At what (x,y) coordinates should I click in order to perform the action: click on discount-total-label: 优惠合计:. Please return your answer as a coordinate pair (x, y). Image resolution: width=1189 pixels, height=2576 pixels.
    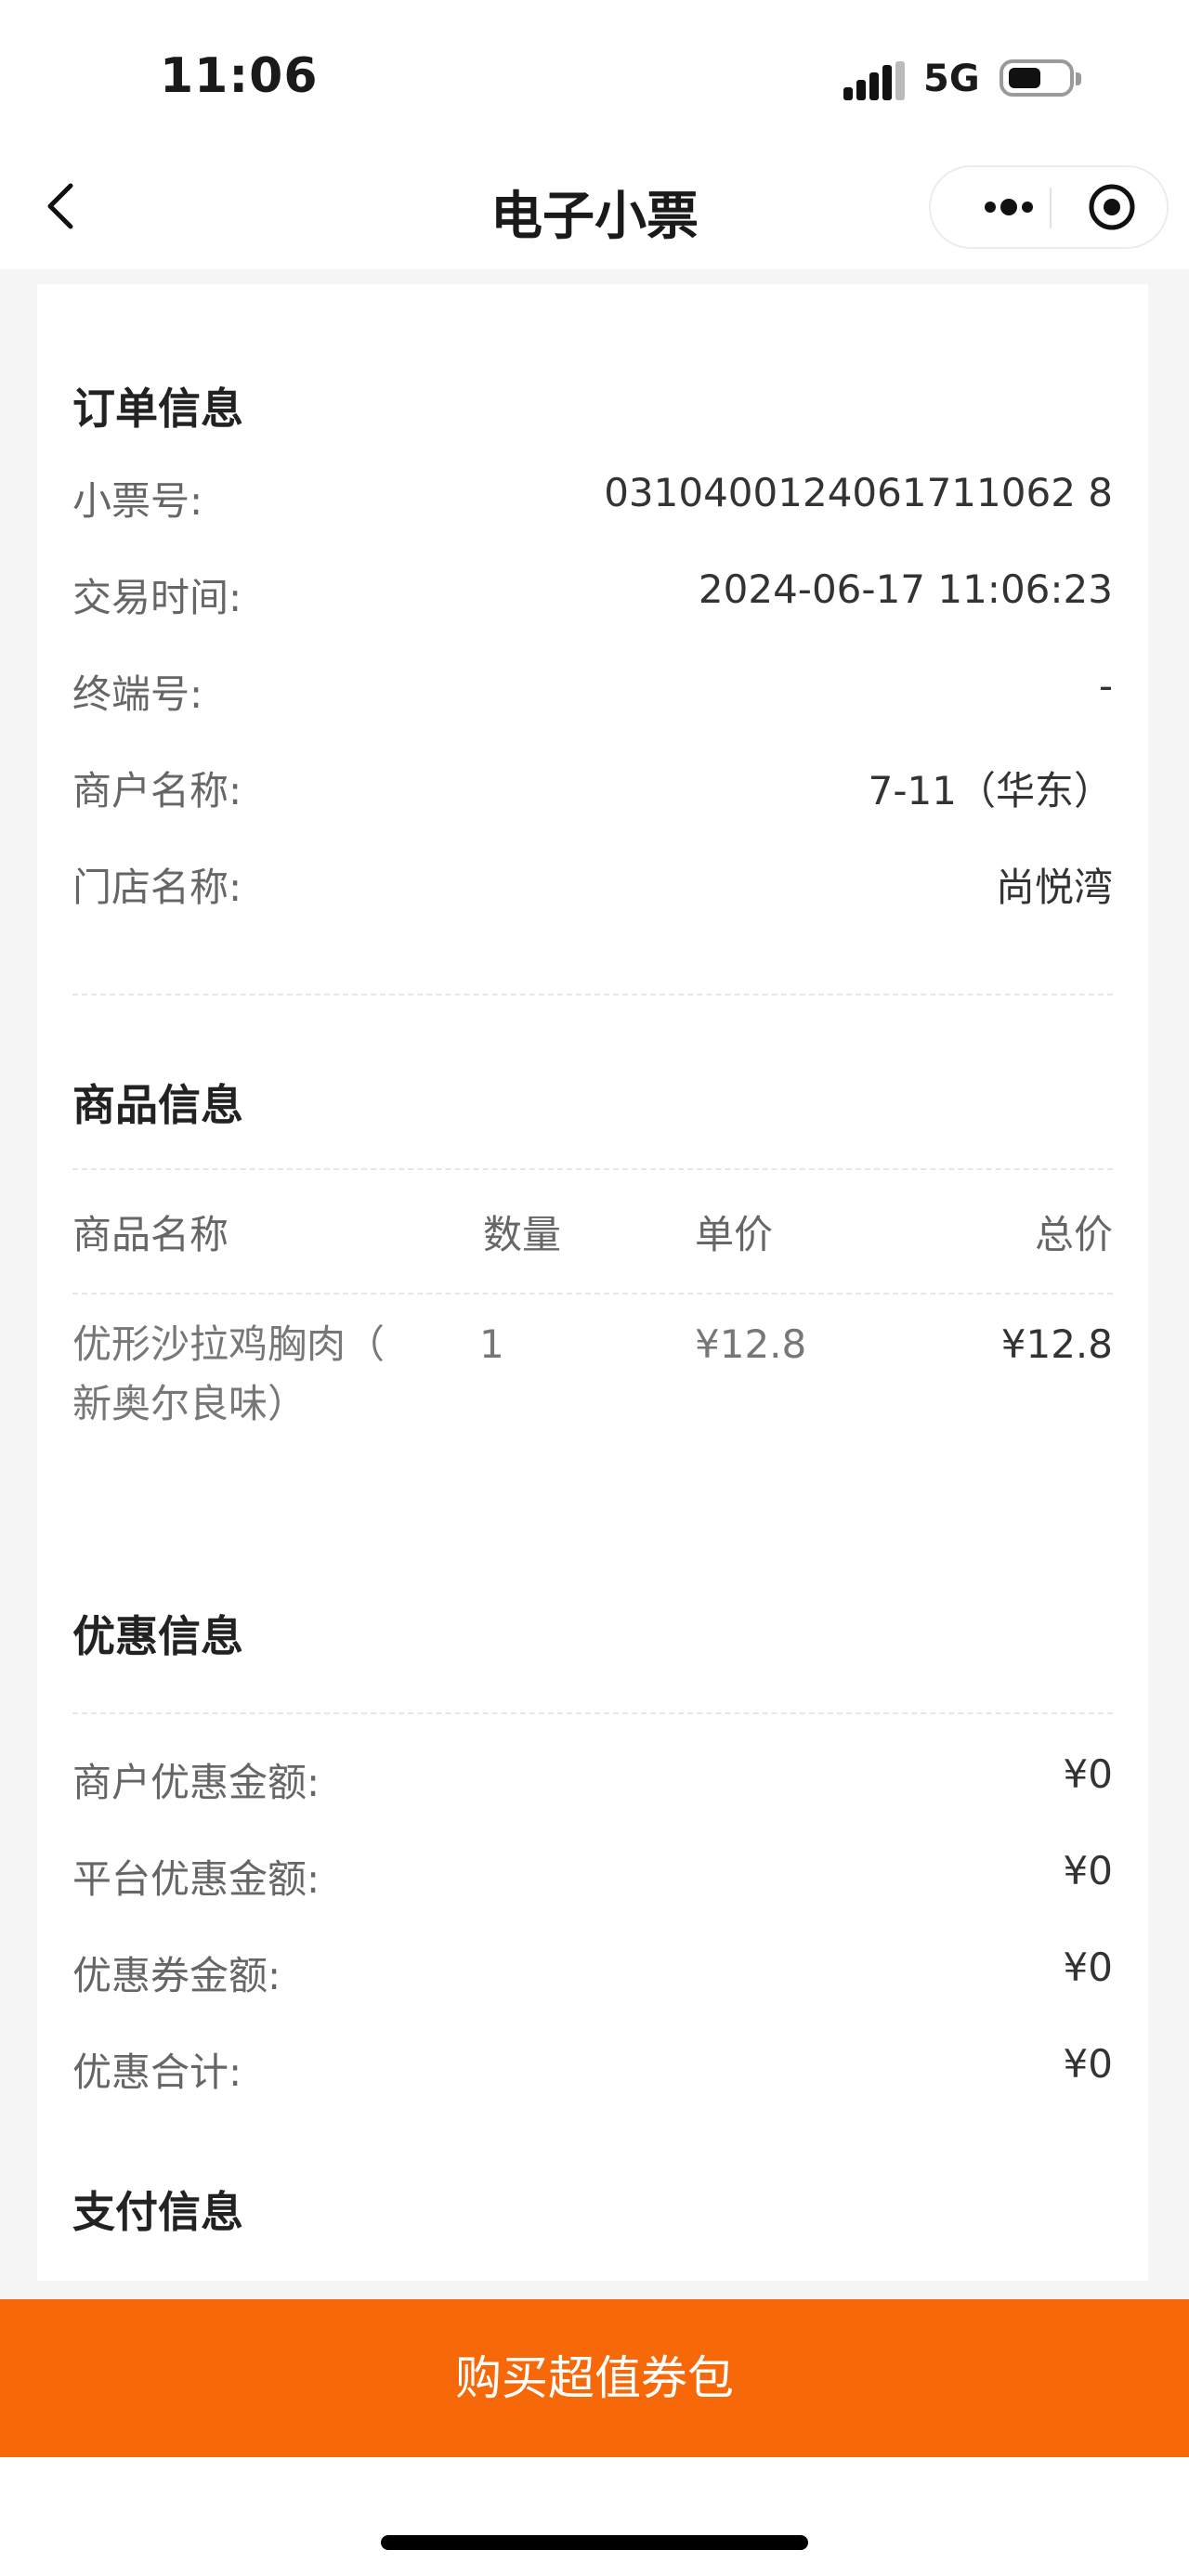
    Looking at the image, I should click on (157, 2072).